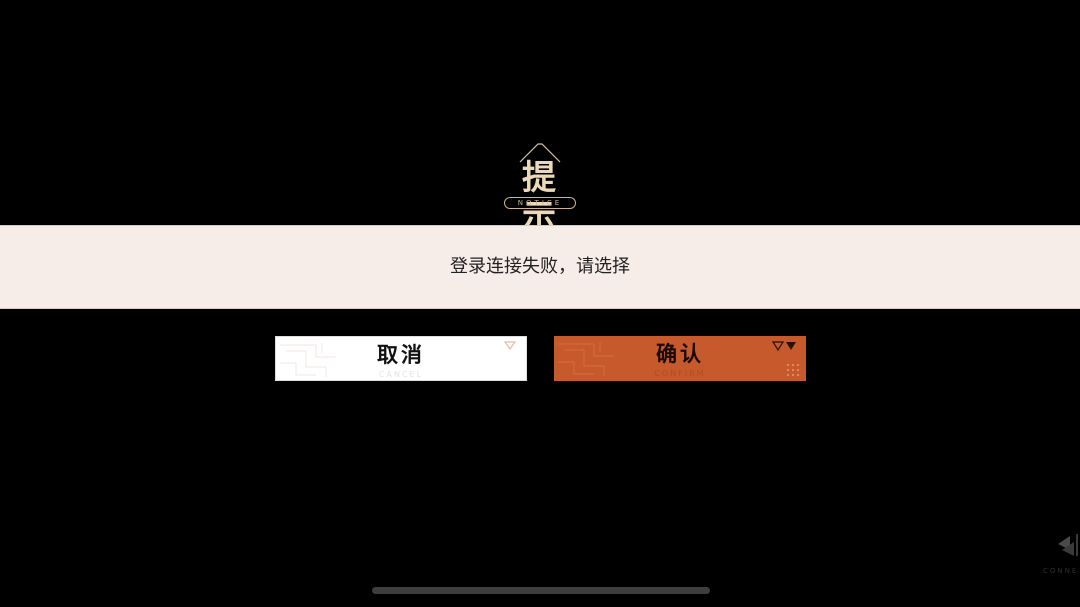  I want to click on home-indicator, so click(541, 590).